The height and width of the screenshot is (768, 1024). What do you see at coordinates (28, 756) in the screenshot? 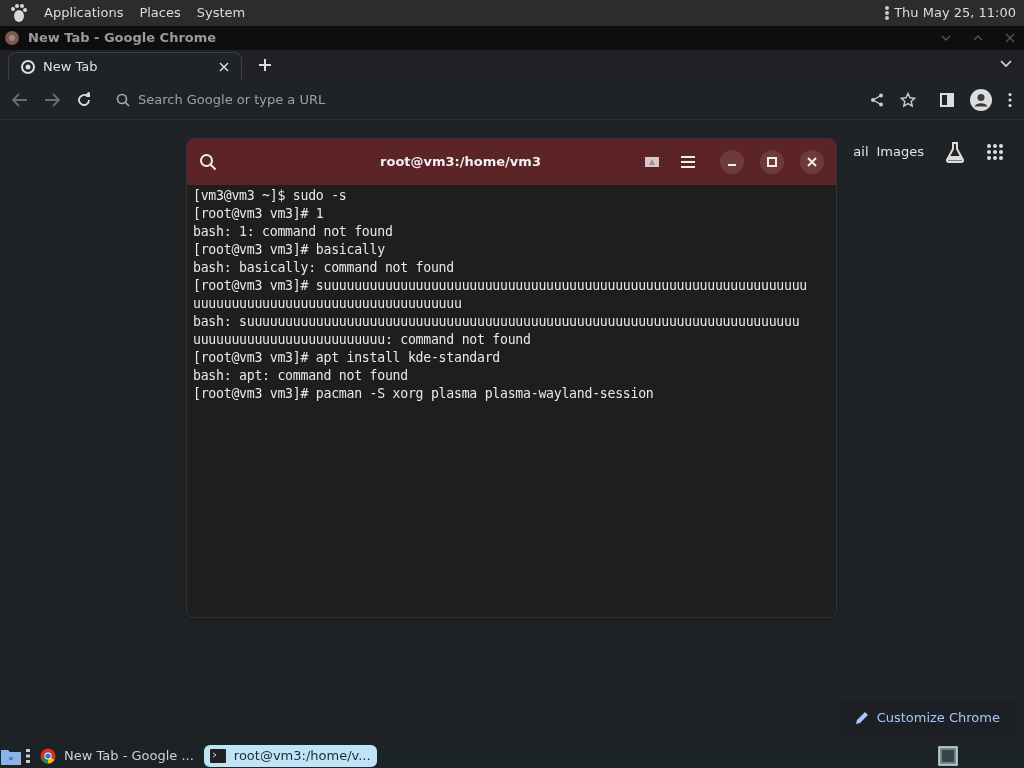
I see `handle-icon` at bounding box center [28, 756].